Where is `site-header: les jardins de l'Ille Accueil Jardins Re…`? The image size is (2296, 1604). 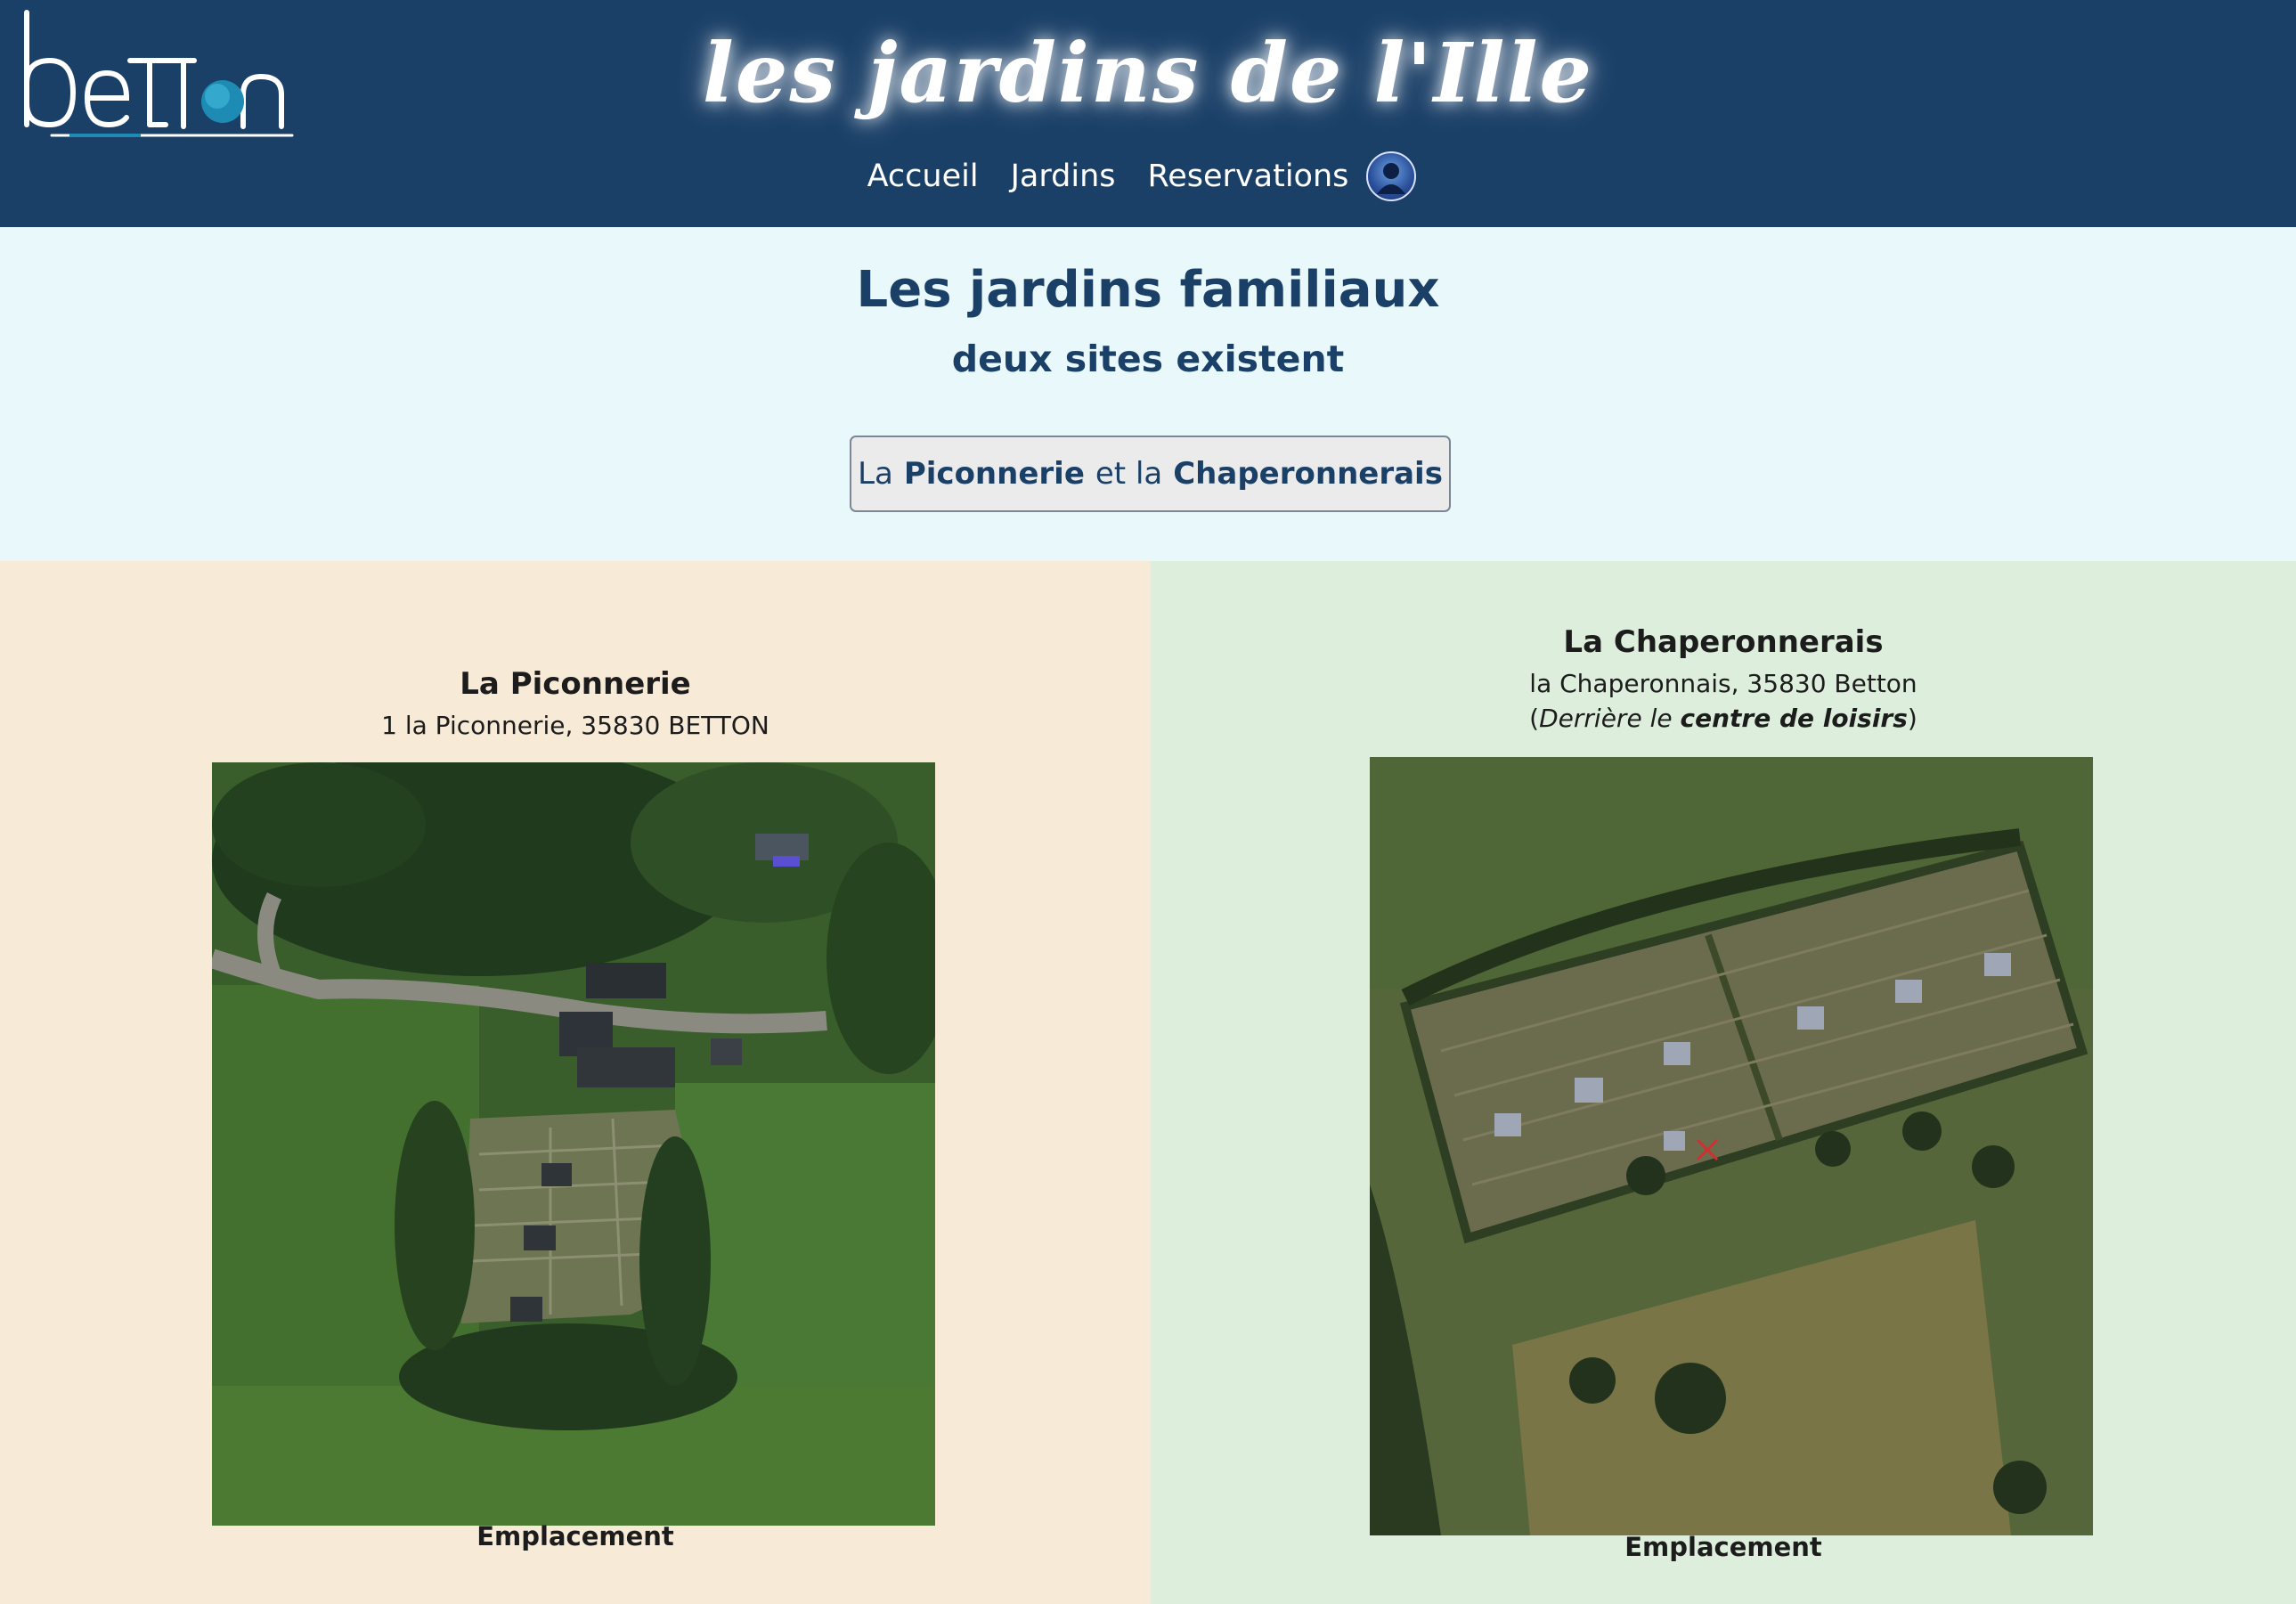 site-header: les jardins de l'Ille Accueil Jardins Re… is located at coordinates (1148, 113).